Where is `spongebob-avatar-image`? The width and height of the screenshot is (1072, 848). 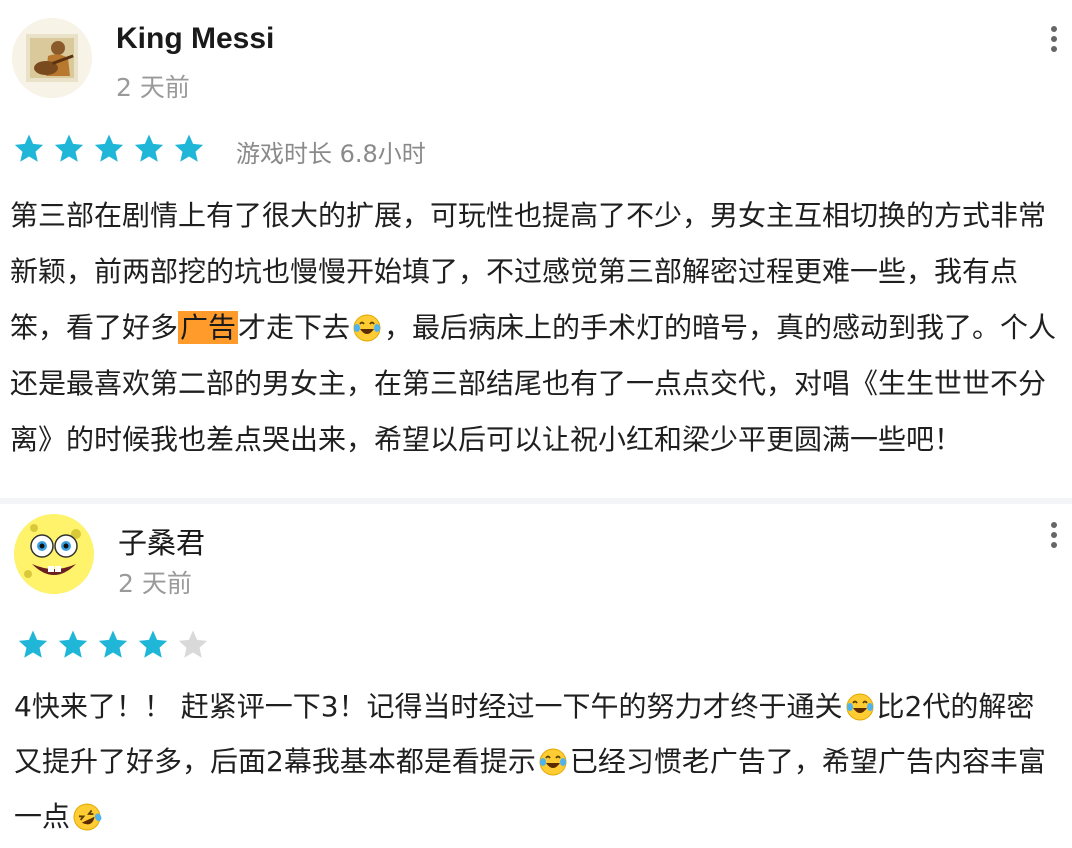
spongebob-avatar-image is located at coordinates (54, 554).